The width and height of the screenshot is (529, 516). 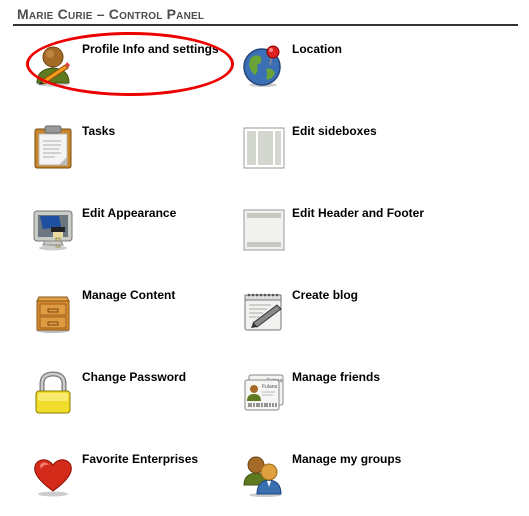 I want to click on control-label: Edit Appearance, so click(x=129, y=213).